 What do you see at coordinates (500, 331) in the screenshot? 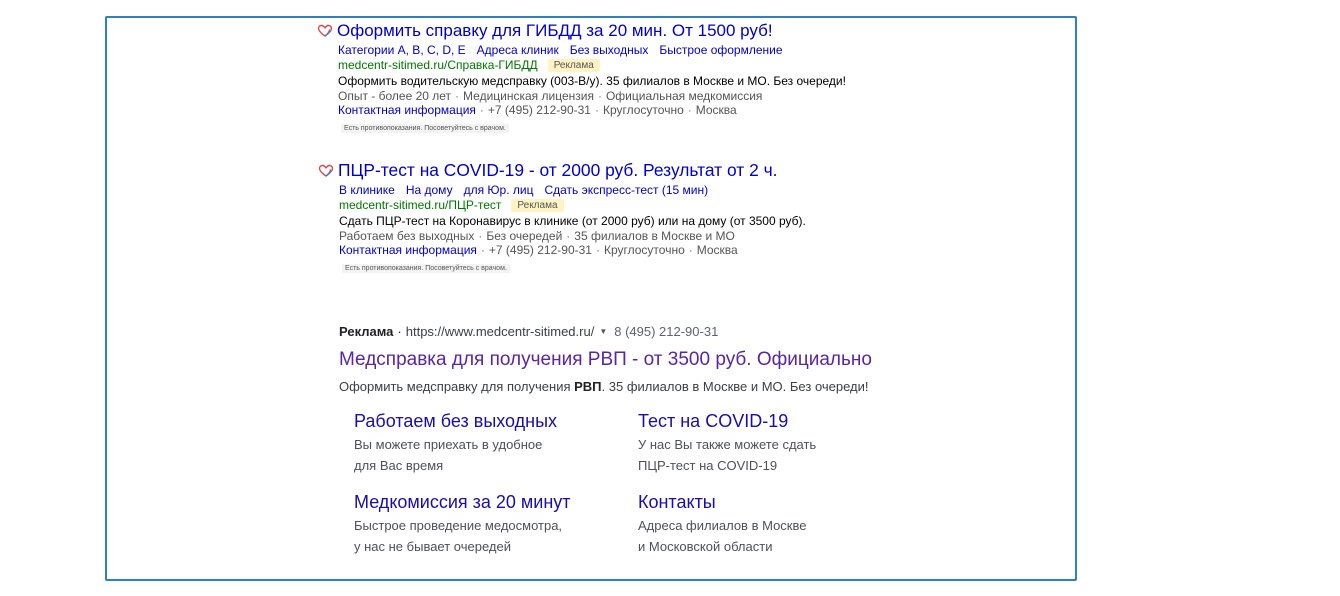
I see `ad-url: https://www.medcentr-sitimed.ru/` at bounding box center [500, 331].